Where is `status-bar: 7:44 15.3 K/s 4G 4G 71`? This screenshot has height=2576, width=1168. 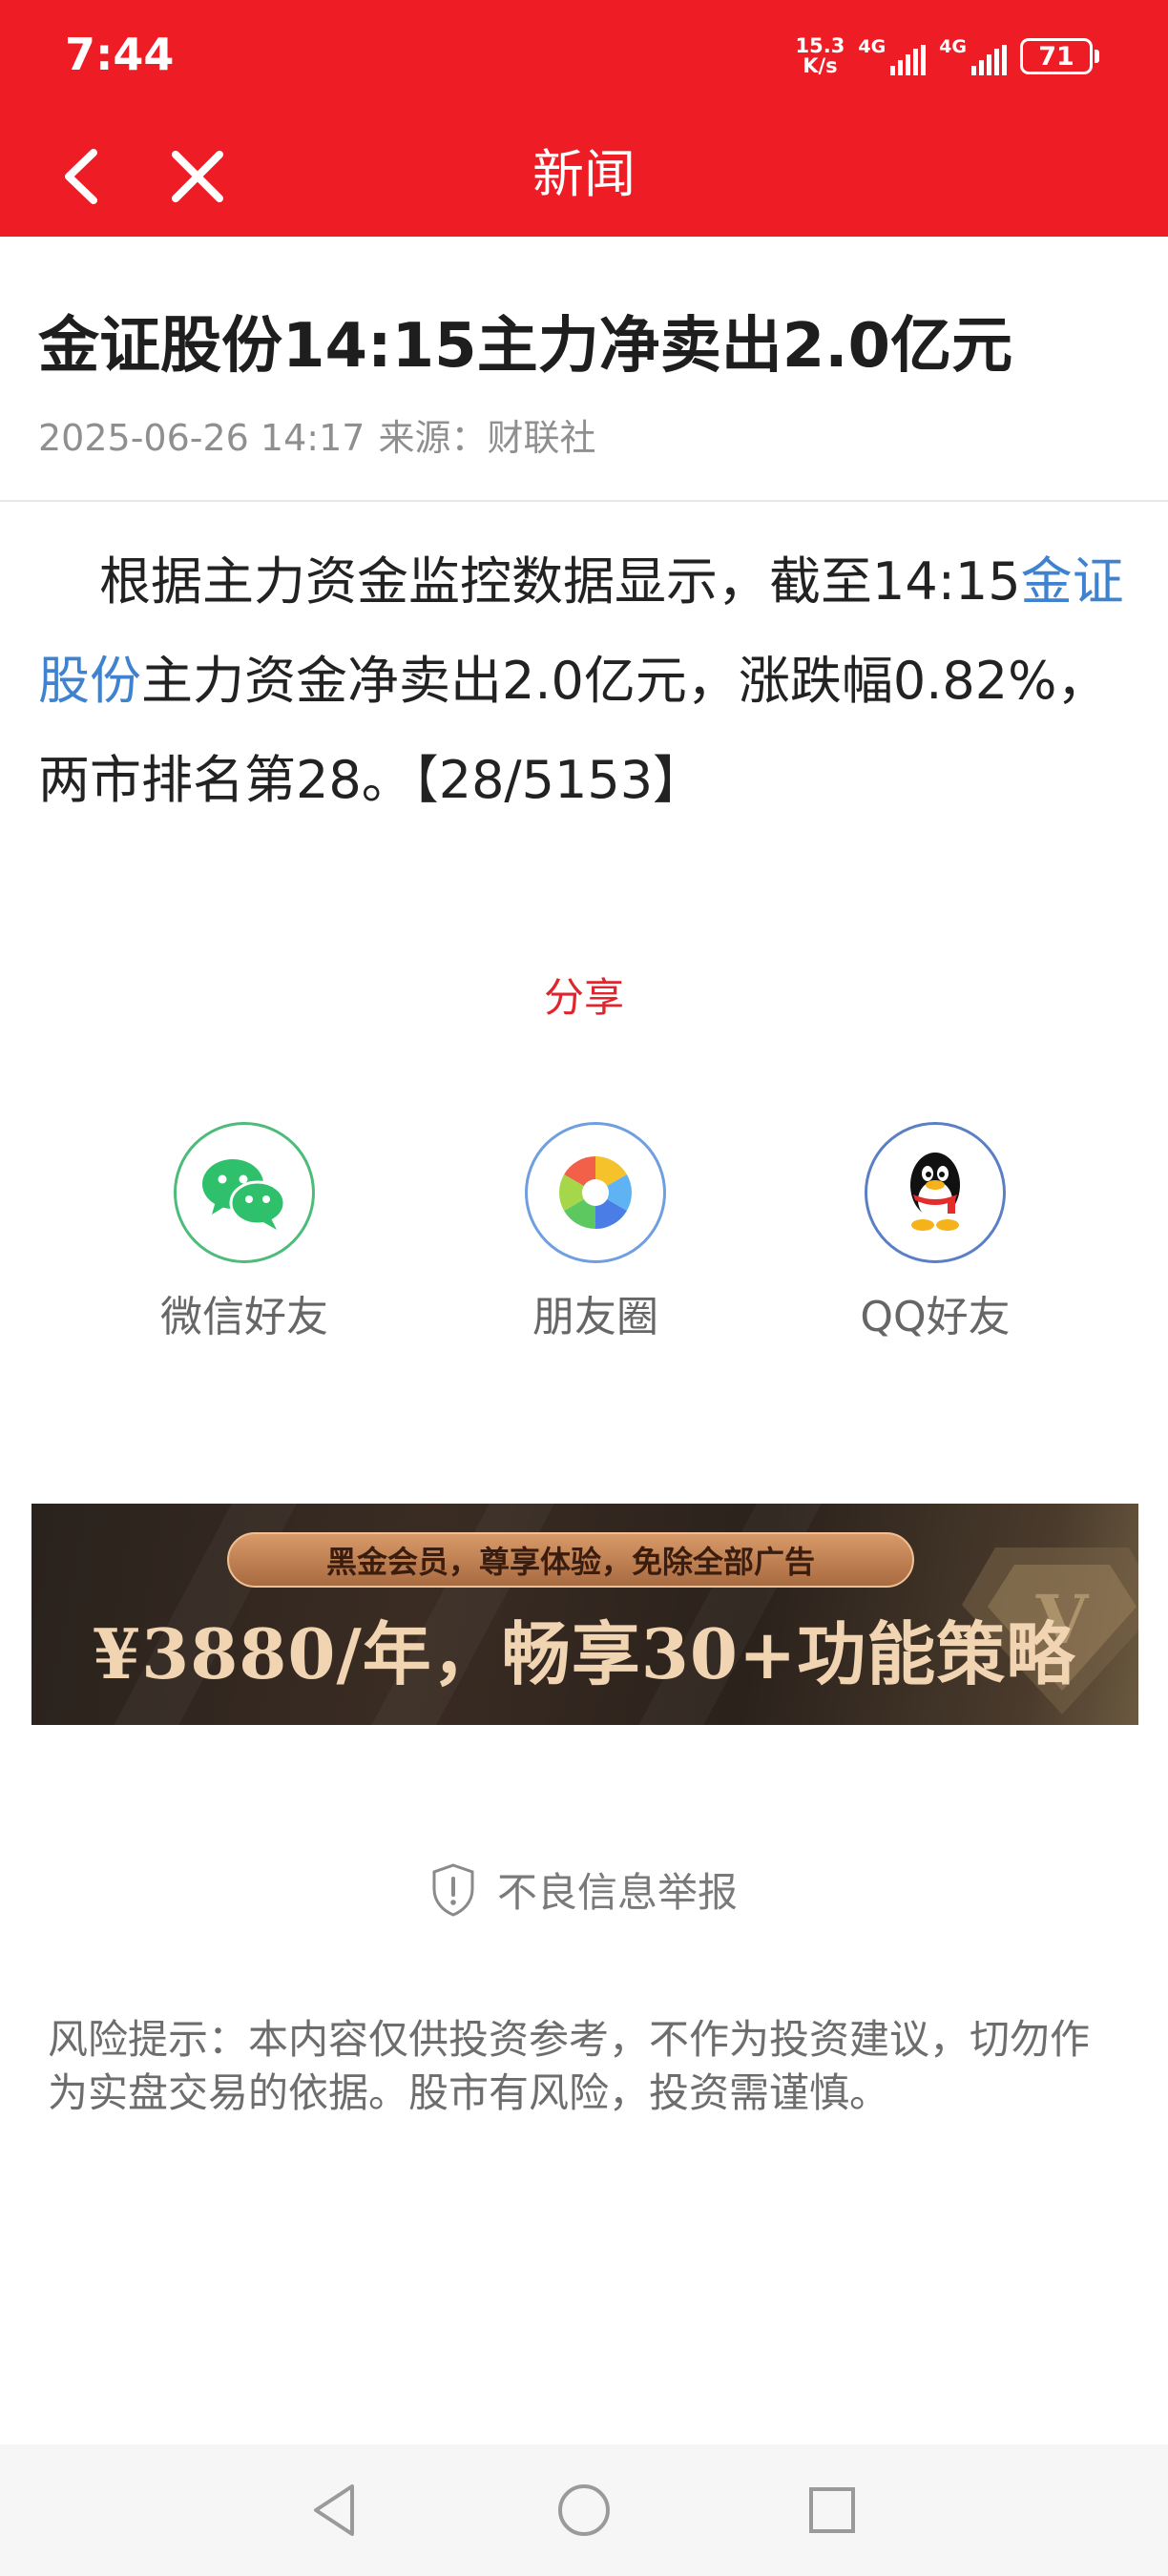 status-bar: 7:44 15.3 K/s 4G 4G 71 is located at coordinates (584, 57).